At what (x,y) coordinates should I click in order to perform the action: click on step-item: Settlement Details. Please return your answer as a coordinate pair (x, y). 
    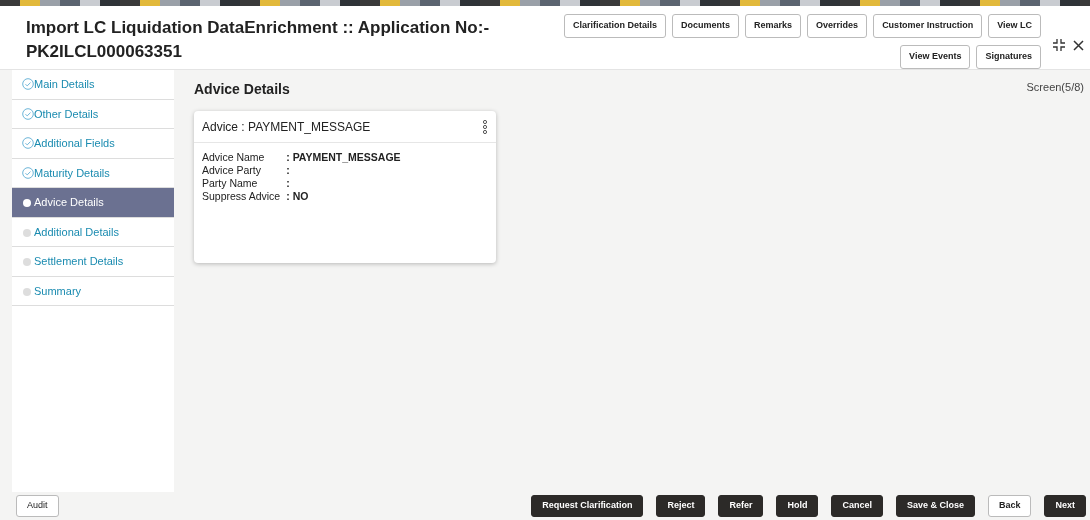
    Looking at the image, I should click on (93, 262).